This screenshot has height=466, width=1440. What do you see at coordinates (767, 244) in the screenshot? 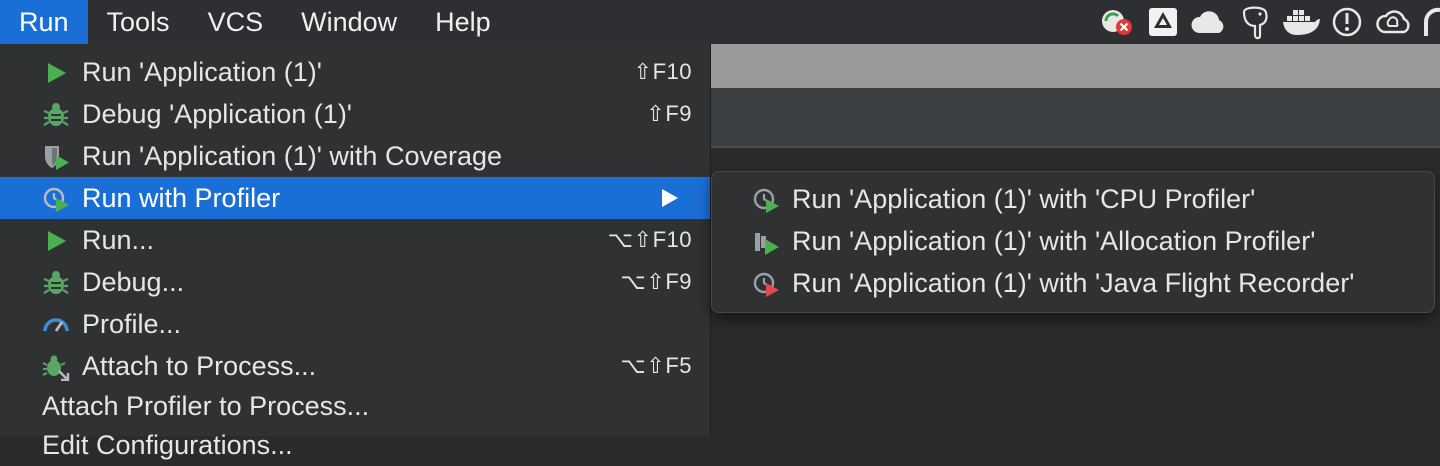
I see `allocation-profiler-icon` at bounding box center [767, 244].